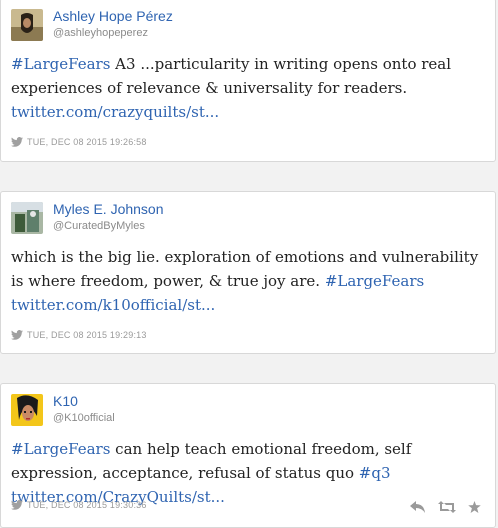 The height and width of the screenshot is (528, 498). I want to click on reply-icon, so click(418, 507).